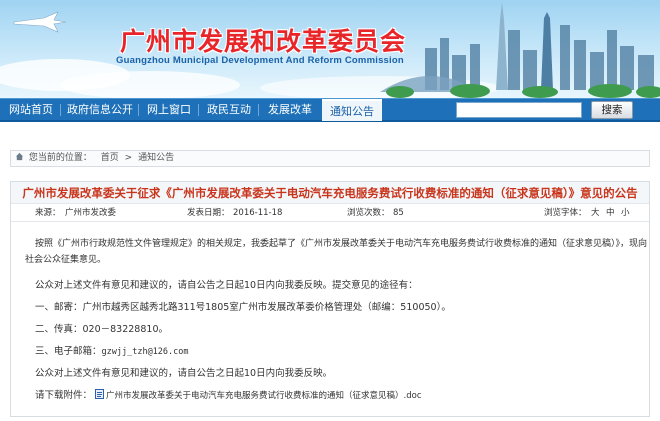 The height and width of the screenshot is (421, 660). What do you see at coordinates (184, 373) in the screenshot?
I see `paragraph-closing: 公众对上述文件有意见和建议的，请自公告之日起10日内向我委反映。` at bounding box center [184, 373].